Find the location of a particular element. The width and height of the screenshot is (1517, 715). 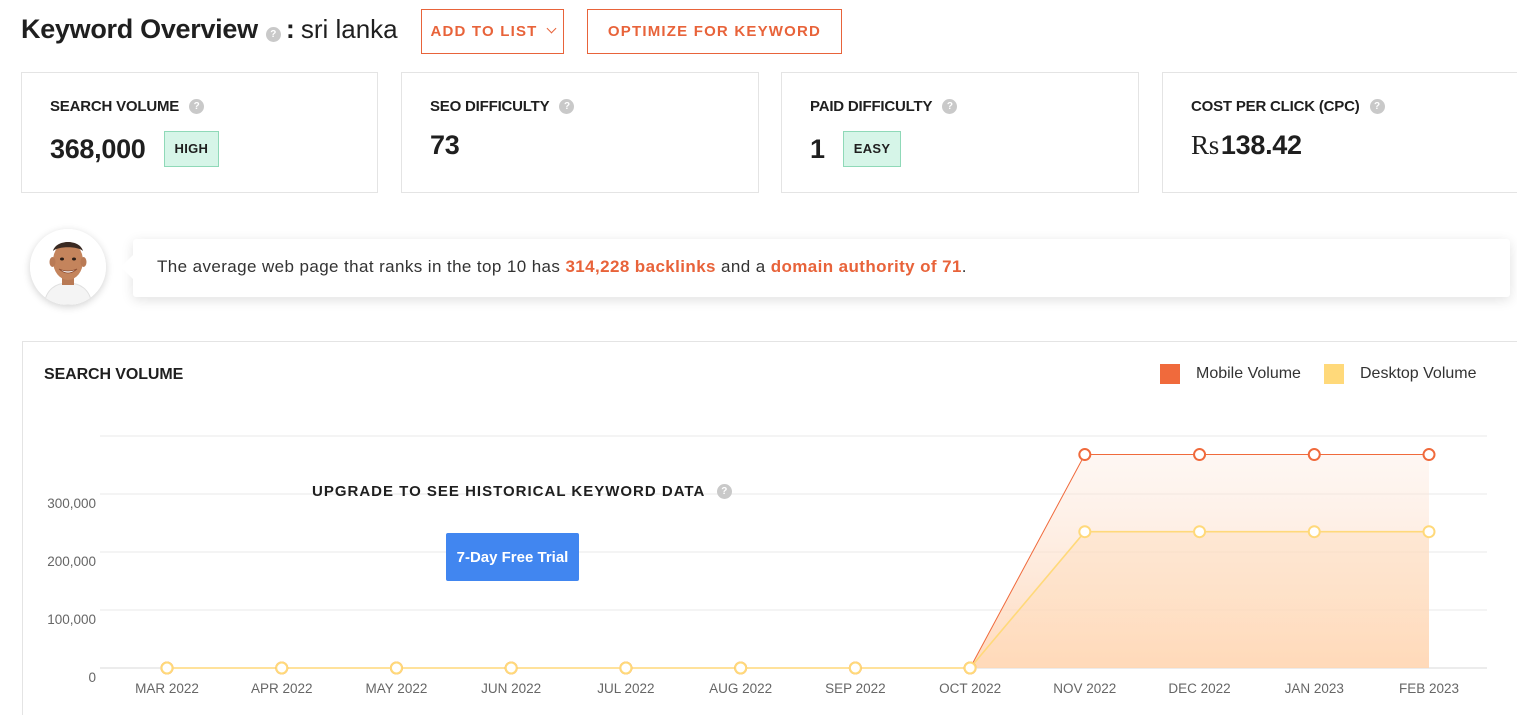

free-trial-label: 7-Day Free Trial is located at coordinates (512, 557).